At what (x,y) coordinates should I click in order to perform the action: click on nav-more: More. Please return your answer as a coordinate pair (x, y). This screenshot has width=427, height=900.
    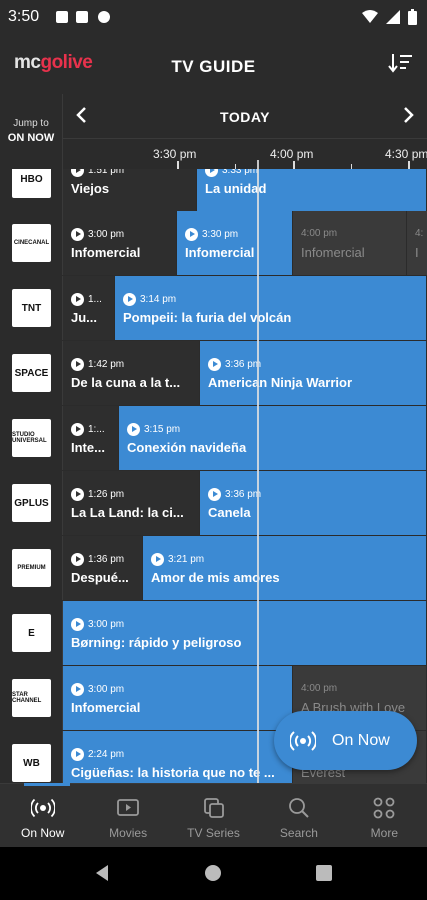
    Looking at the image, I should click on (384, 815).